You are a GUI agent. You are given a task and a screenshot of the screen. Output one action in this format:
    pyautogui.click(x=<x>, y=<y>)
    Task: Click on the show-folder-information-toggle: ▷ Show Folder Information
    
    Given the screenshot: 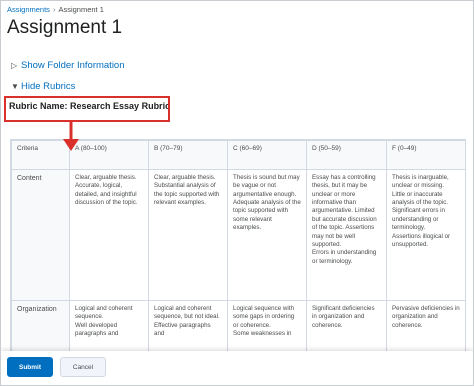 What is the action you would take?
    pyautogui.click(x=68, y=65)
    